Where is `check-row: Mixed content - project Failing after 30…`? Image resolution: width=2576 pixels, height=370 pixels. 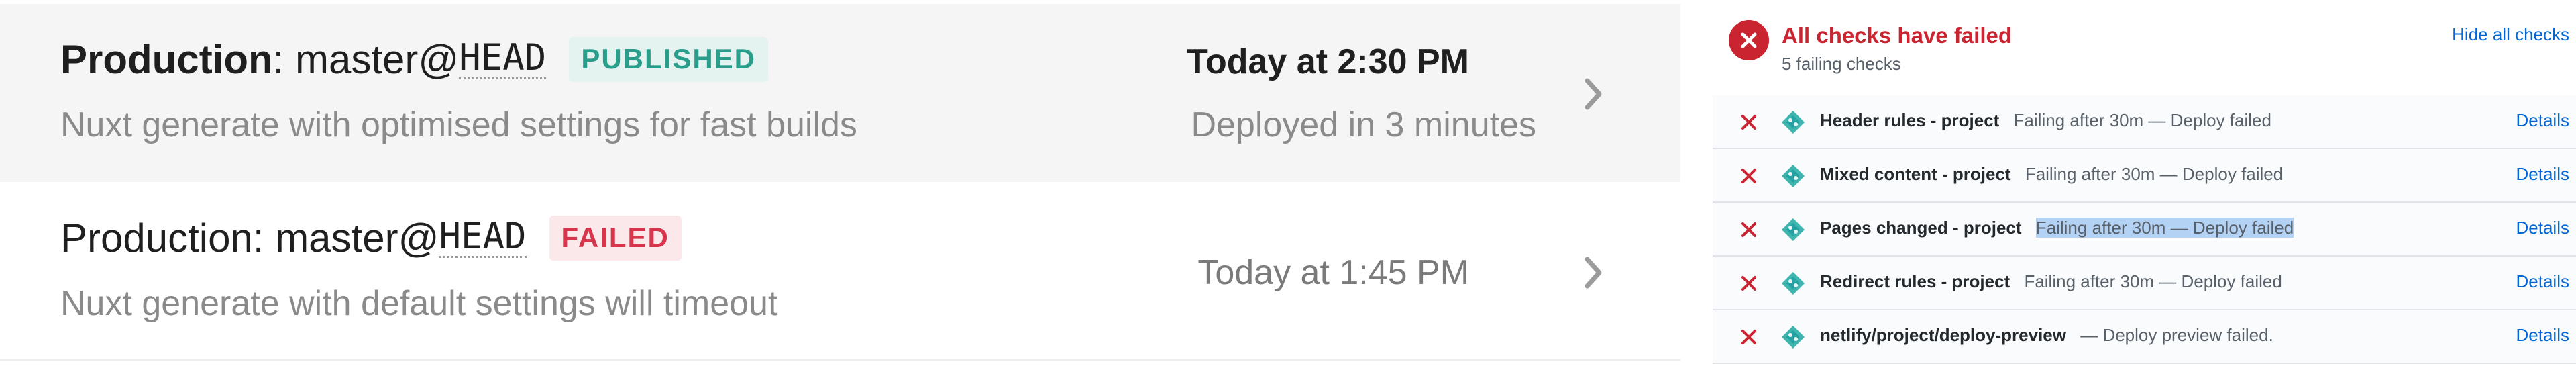 check-row: Mixed content - project Failing after 30… is located at coordinates (2144, 176).